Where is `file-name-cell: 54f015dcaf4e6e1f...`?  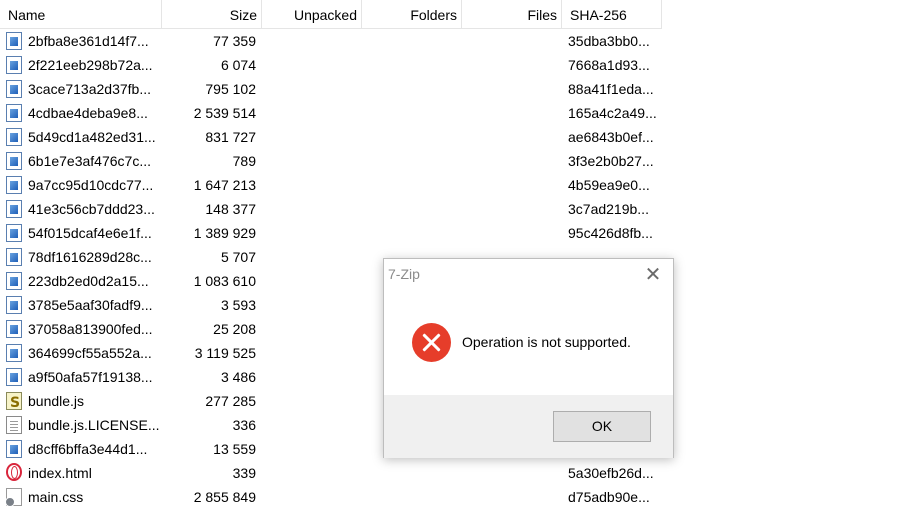 file-name-cell: 54f015dcaf4e6e1f... is located at coordinates (84, 233).